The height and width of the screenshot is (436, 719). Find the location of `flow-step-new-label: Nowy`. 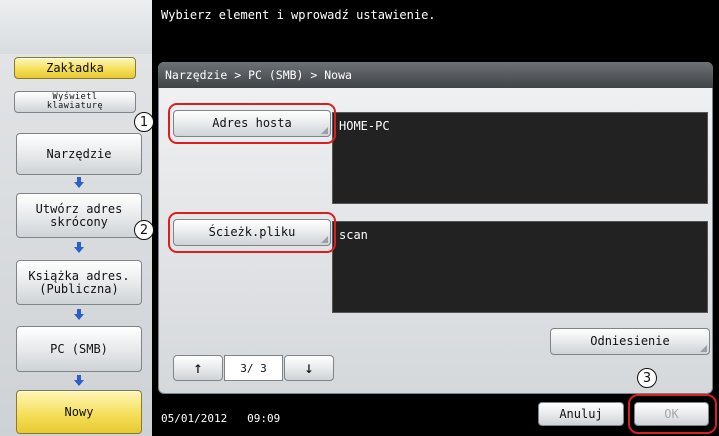

flow-step-new-label: Nowy is located at coordinates (79, 411).